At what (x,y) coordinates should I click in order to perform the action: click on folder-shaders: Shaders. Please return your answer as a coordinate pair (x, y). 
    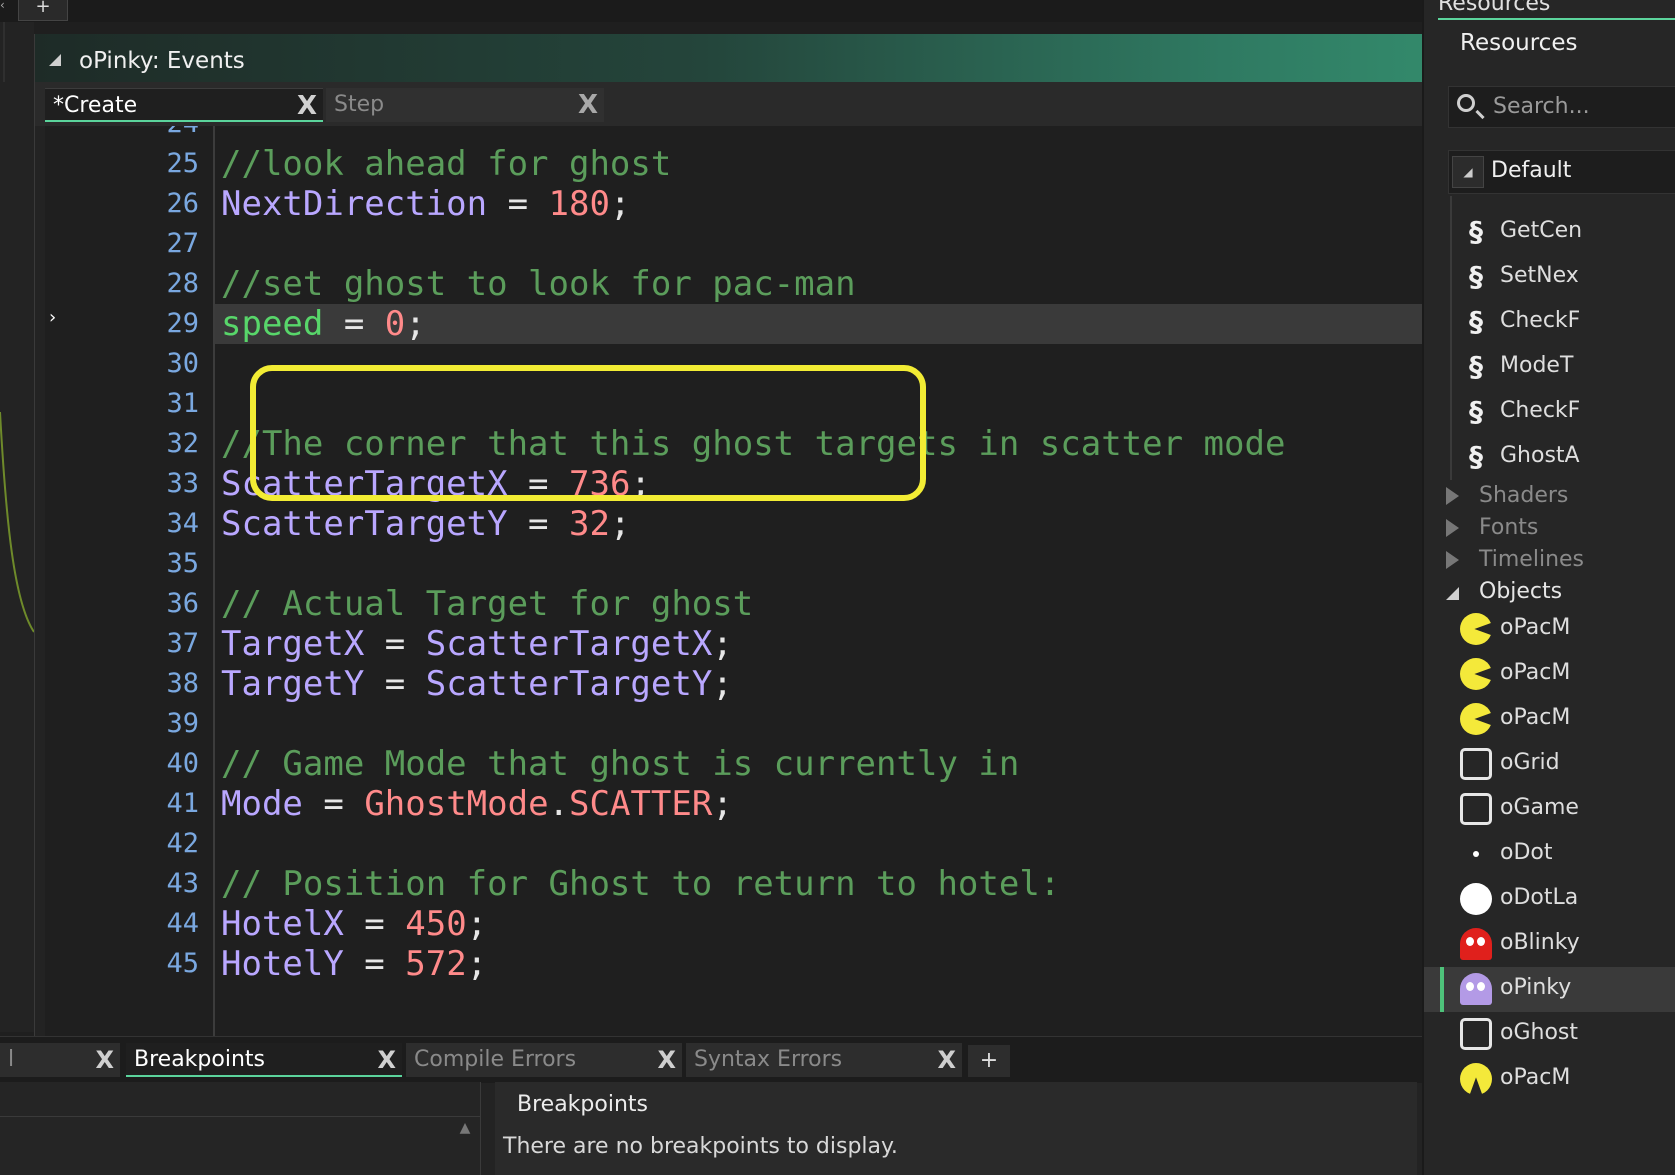
    Looking at the image, I should click on (1549, 496).